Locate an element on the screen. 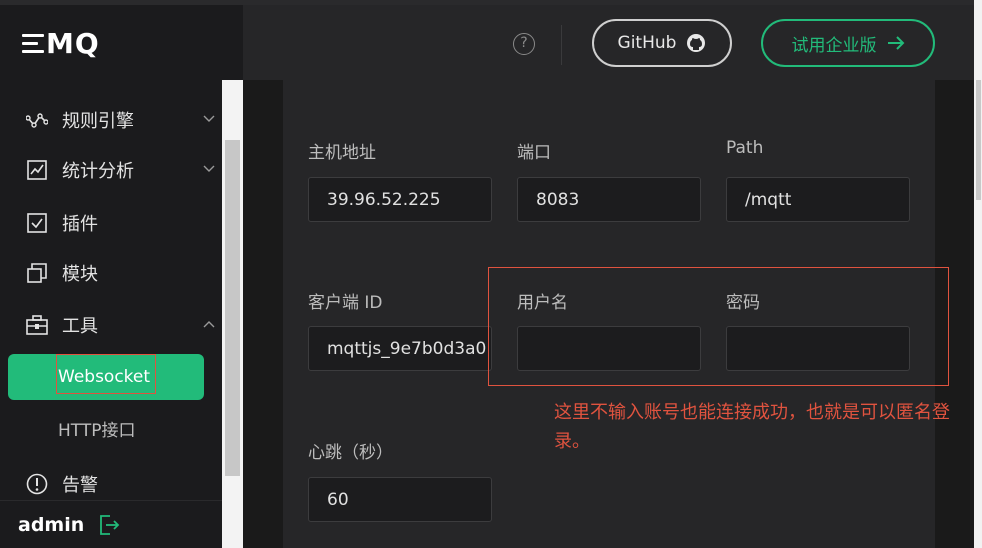 This screenshot has width=982, height=548. try-enterprise-button: 试用企业版 is located at coordinates (848, 43).